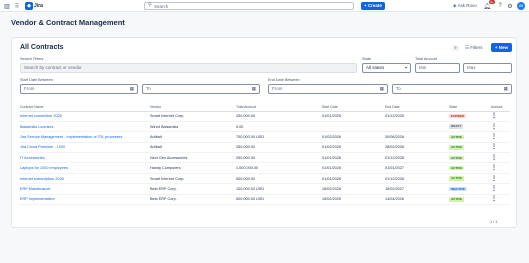 The height and width of the screenshot is (263, 529). What do you see at coordinates (366, 59) in the screenshot?
I see `state-label: State` at bounding box center [366, 59].